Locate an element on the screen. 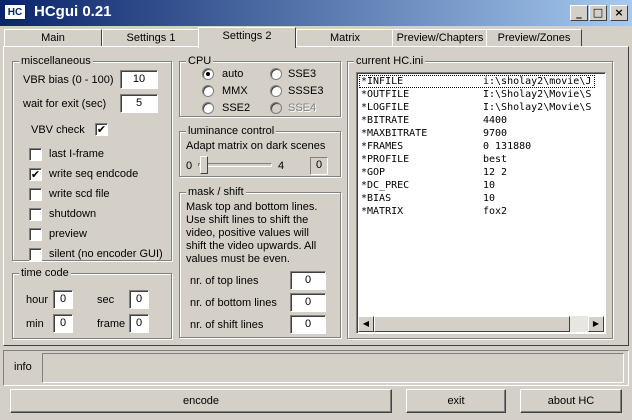  timecode-group: time code hour 0 sec 0 min 0 frame 0 is located at coordinates (92, 303).